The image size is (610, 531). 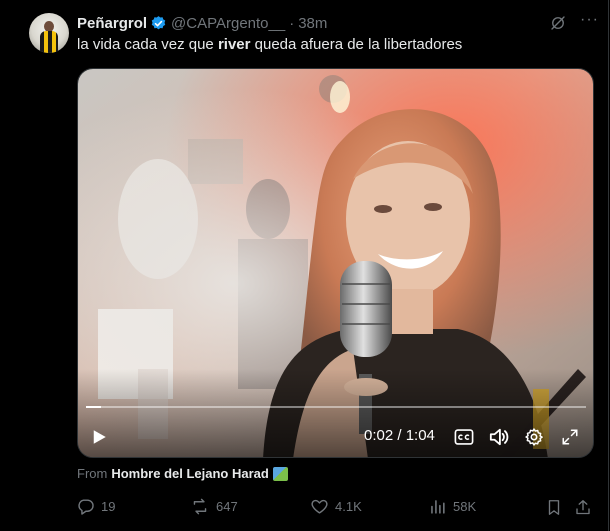 I want to click on timestamp: 38m, so click(x=312, y=23).